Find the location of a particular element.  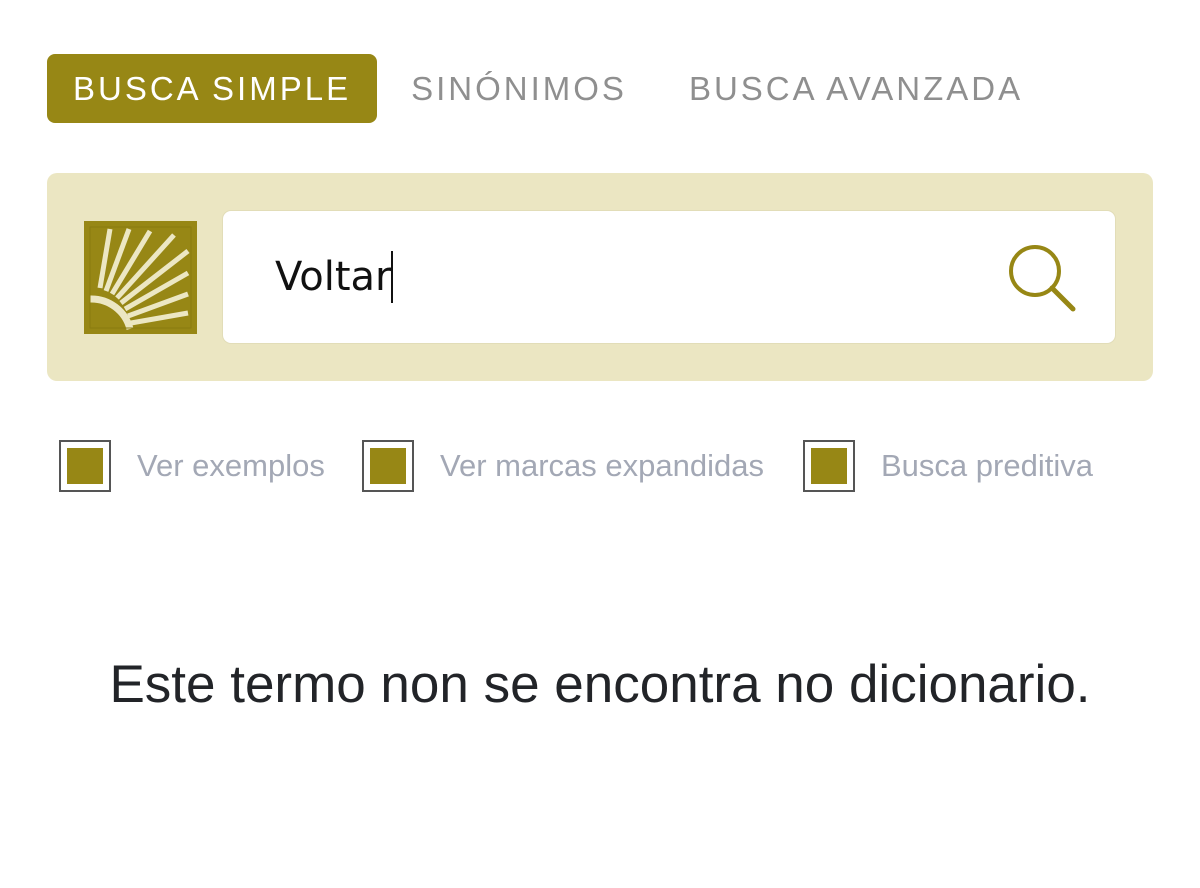

search-box is located at coordinates (669, 277).